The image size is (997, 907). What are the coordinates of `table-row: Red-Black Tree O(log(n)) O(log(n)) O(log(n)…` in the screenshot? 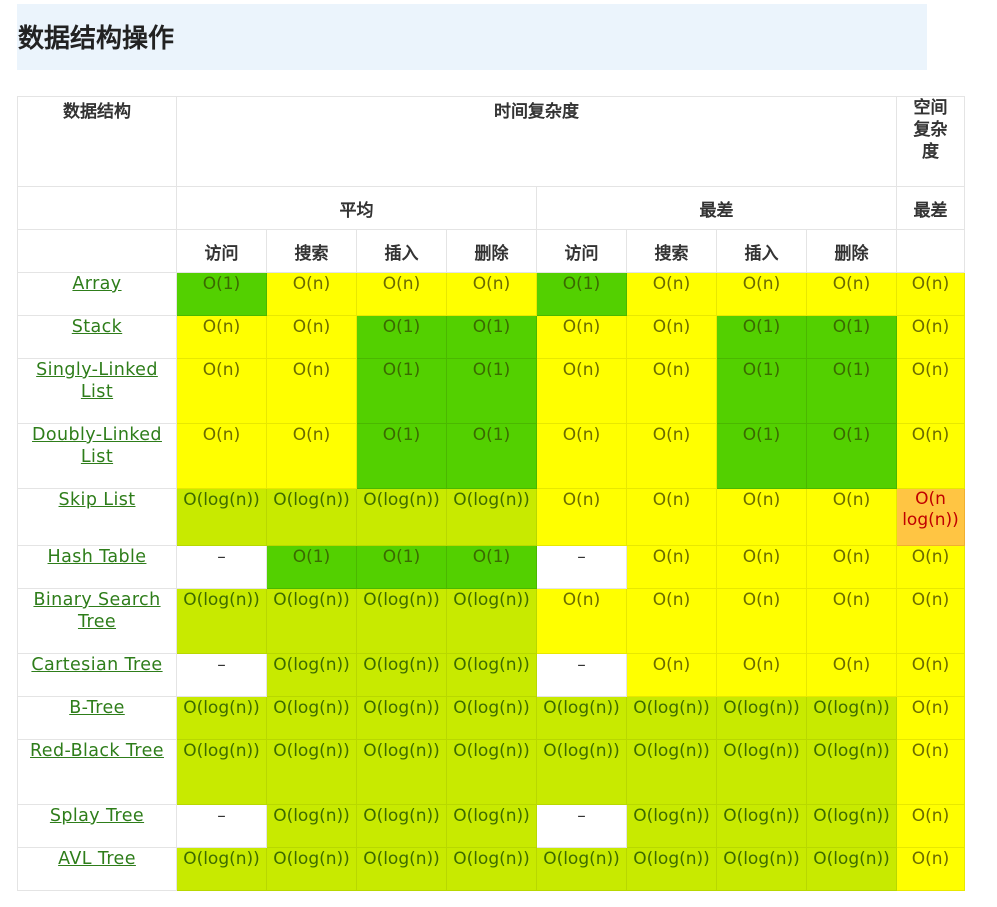 It's located at (491, 772).